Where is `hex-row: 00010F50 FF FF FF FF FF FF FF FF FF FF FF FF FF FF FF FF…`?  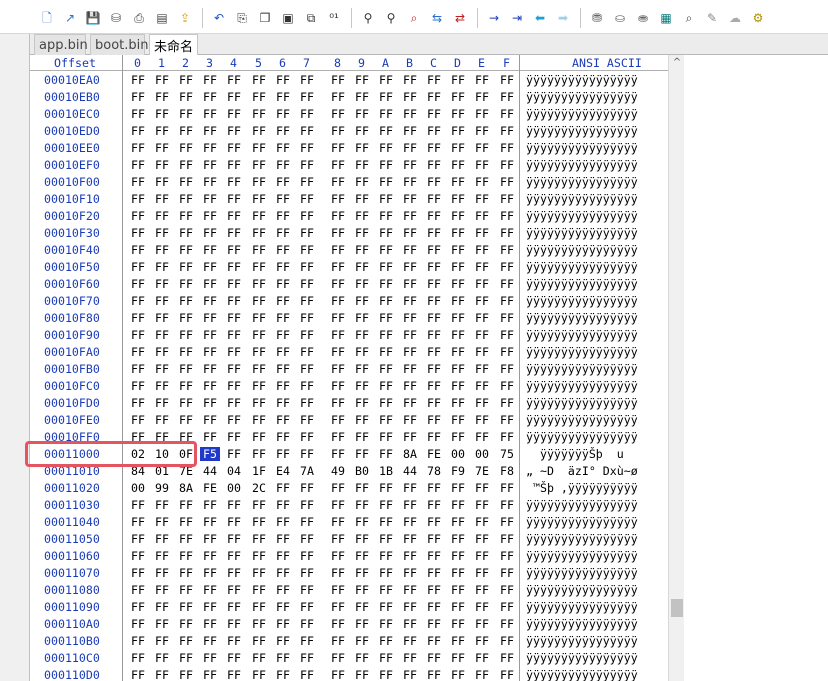 hex-row: 00010F50 FF FF FF FF FF FF FF FF FF FF FF FF FF FF FF FF… is located at coordinates (349, 267).